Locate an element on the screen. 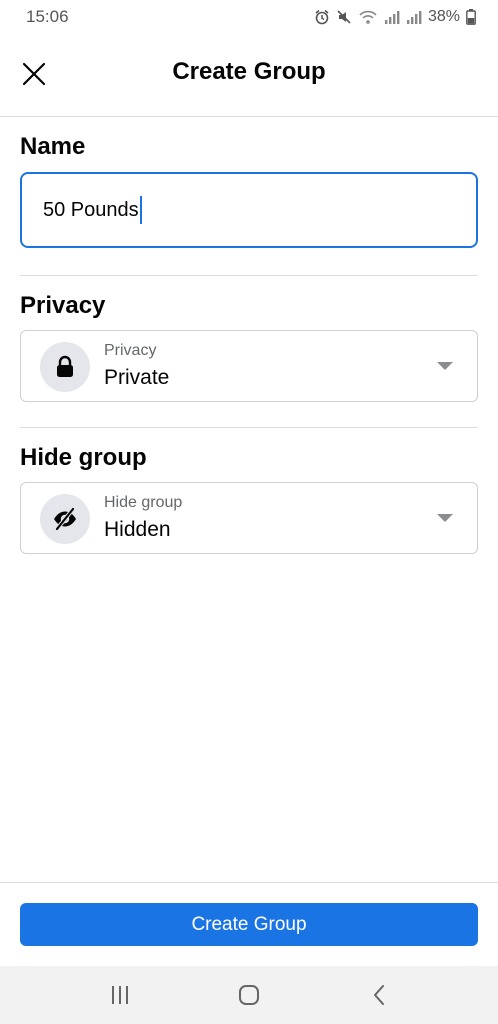  privacy-select: Privacy Private is located at coordinates (249, 366).